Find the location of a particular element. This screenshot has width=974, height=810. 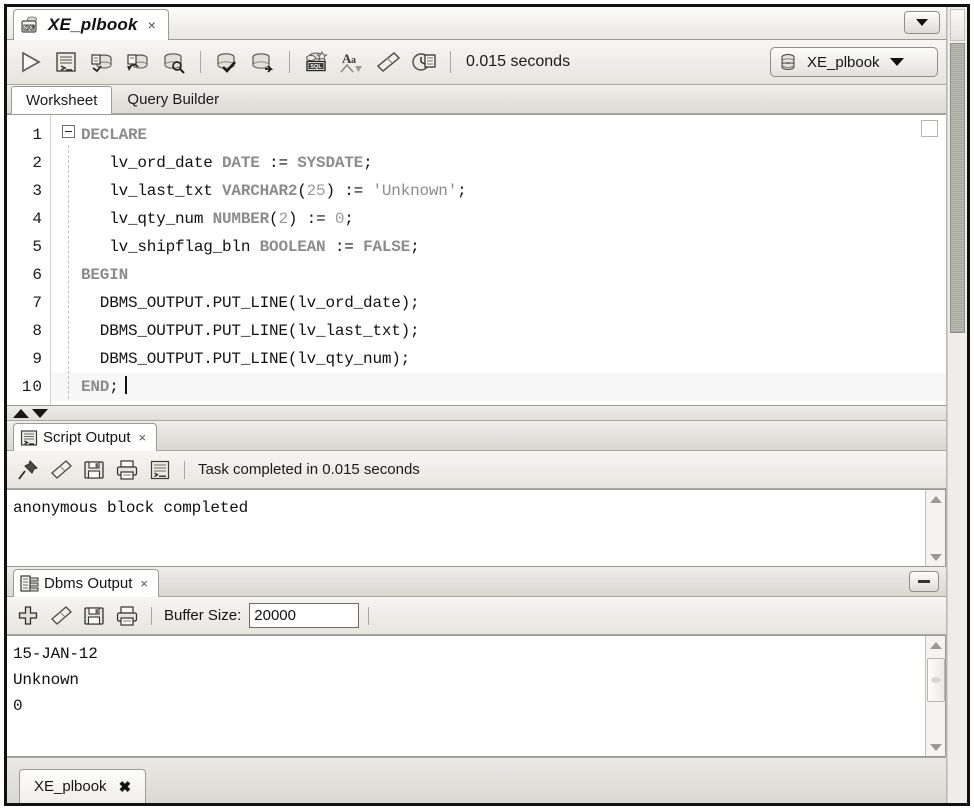

line-number: 6 is located at coordinates (37, 275).